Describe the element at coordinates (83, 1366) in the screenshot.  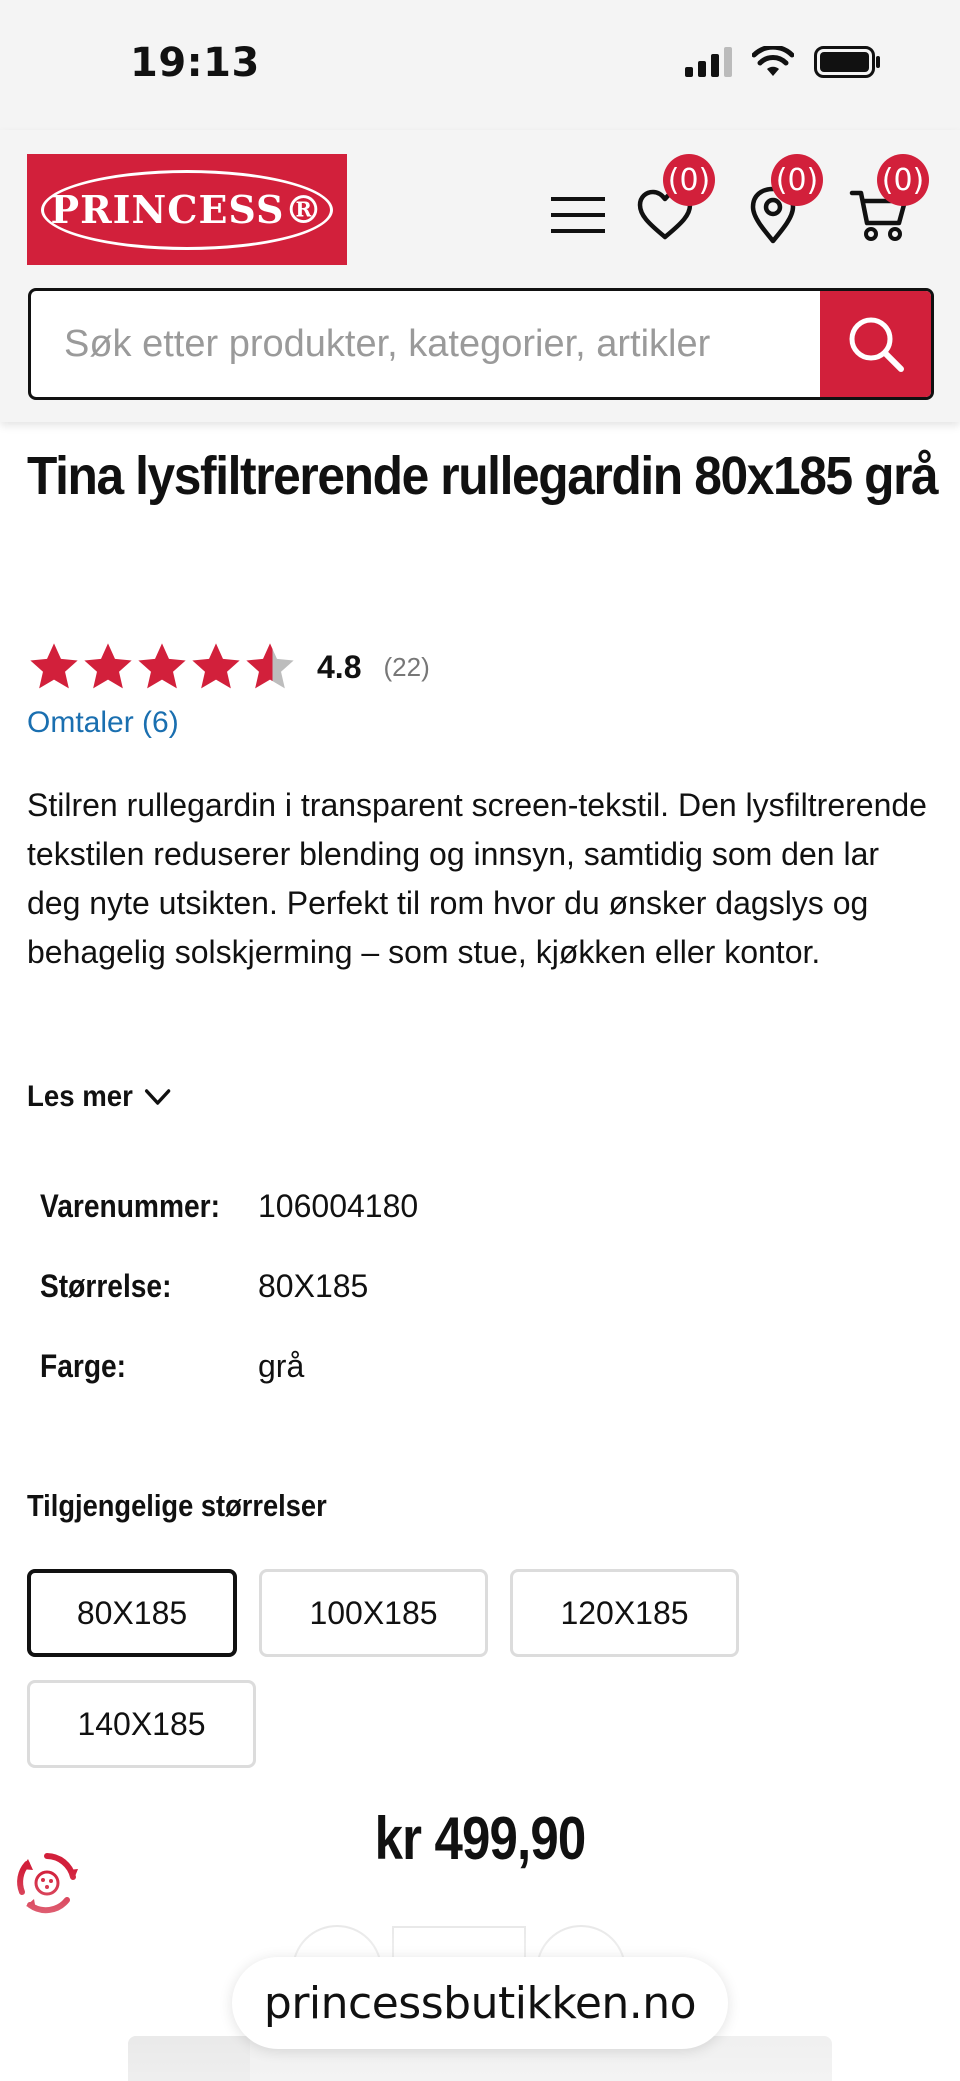
I see `spec-label: Farge:` at that location.